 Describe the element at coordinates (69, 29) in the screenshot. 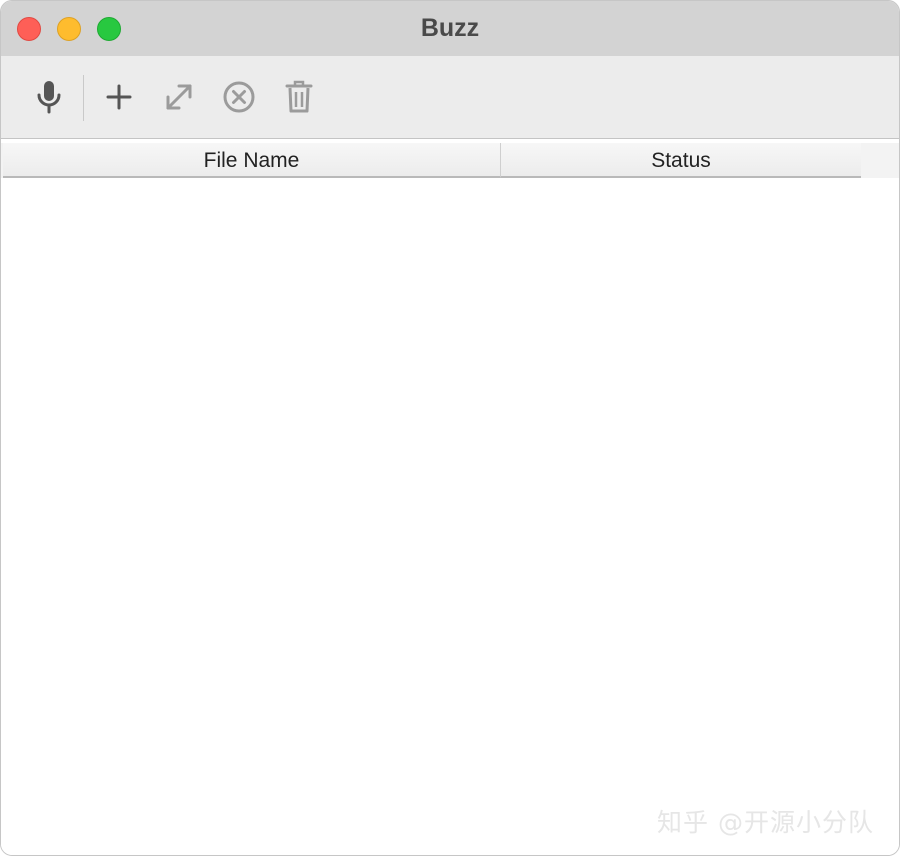

I see `minimize-window-button` at that location.